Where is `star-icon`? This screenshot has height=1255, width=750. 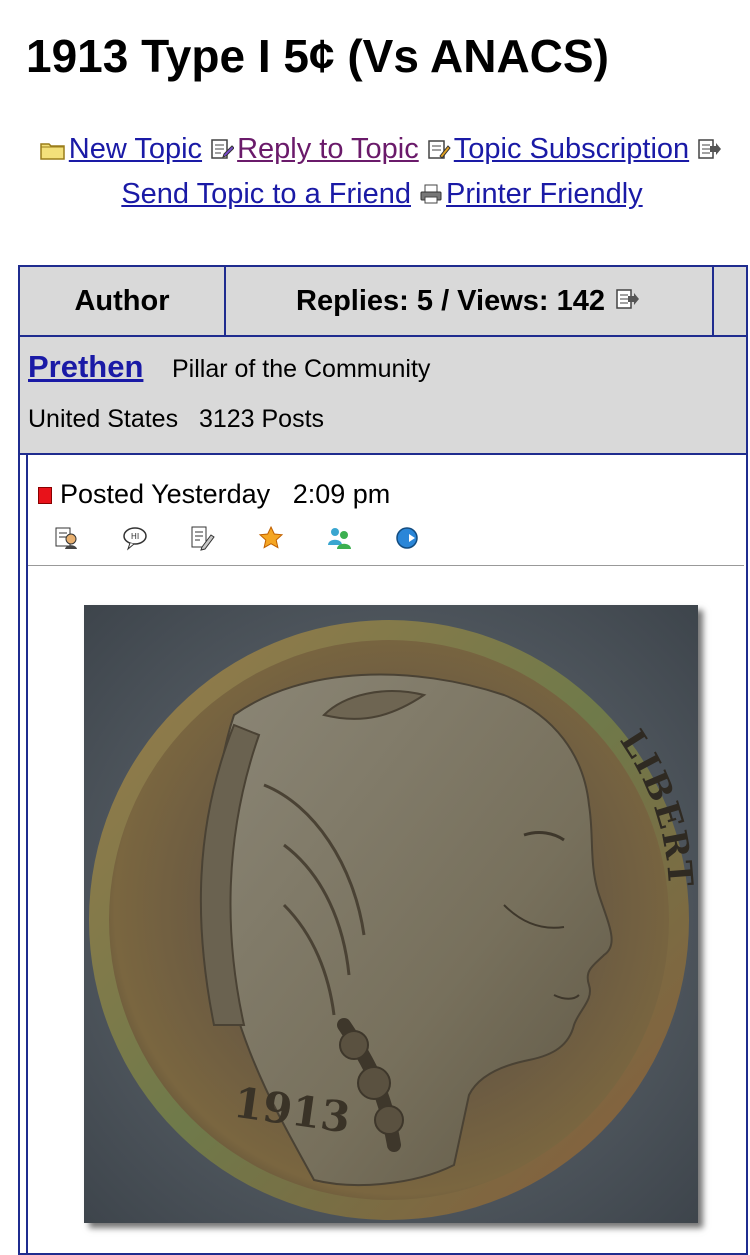
star-icon is located at coordinates (271, 538).